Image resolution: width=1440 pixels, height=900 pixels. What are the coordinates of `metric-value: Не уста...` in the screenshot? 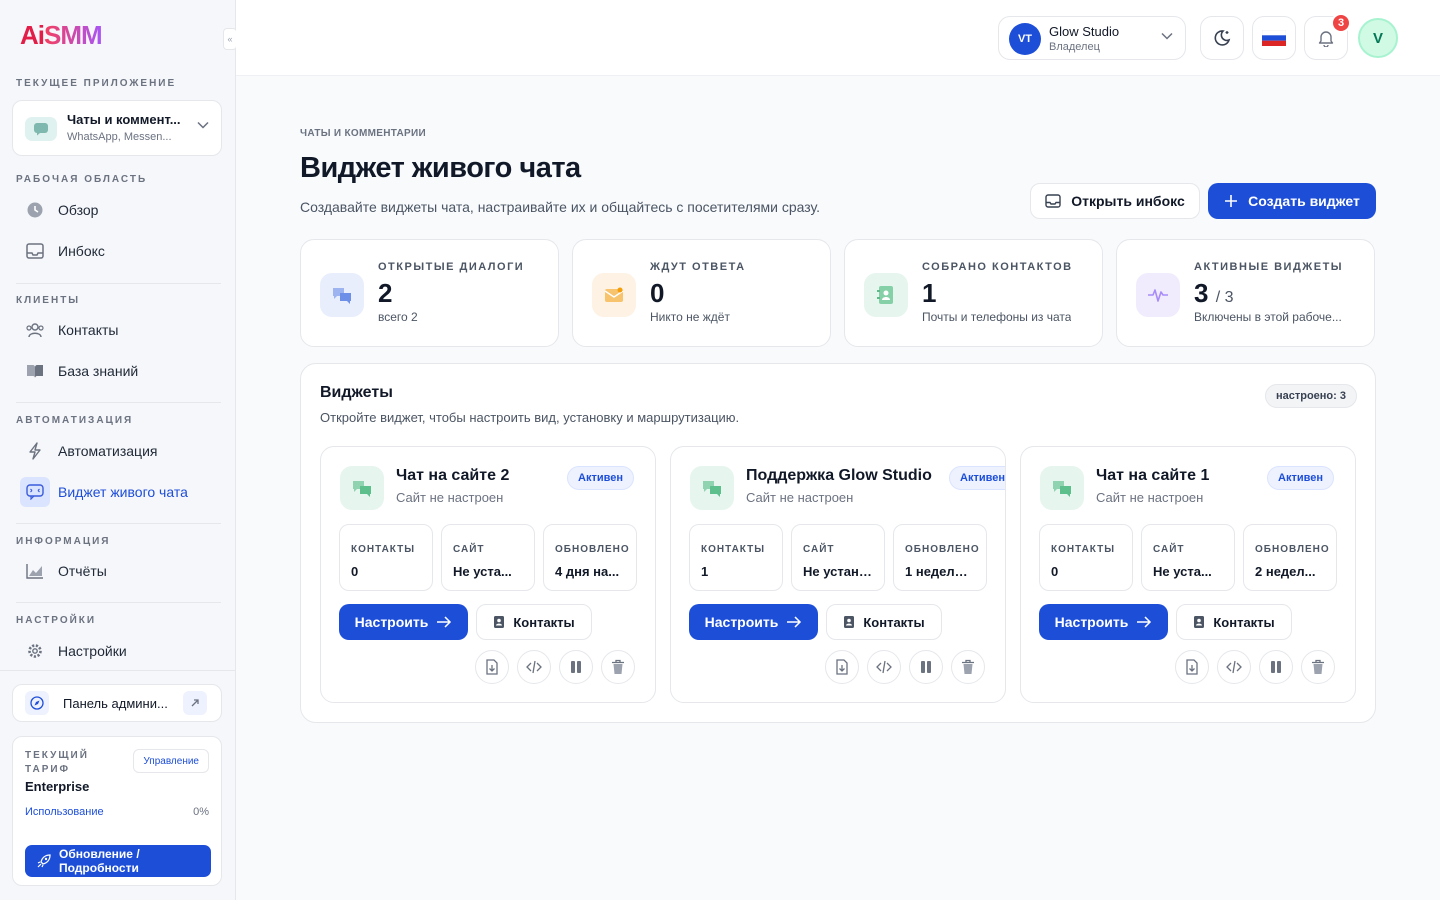 It's located at (482, 571).